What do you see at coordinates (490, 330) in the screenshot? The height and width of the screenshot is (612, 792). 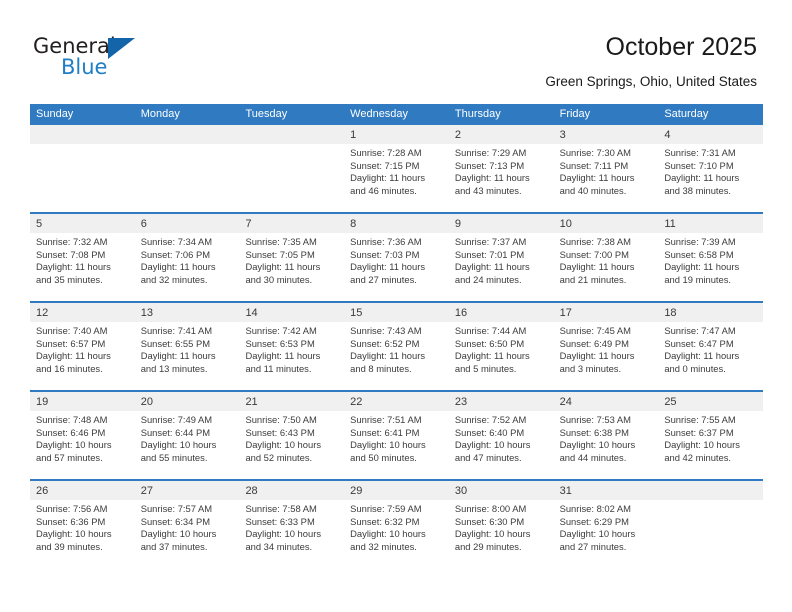 I see `sunrise-text: Sunrise: 7:44 AM` at bounding box center [490, 330].